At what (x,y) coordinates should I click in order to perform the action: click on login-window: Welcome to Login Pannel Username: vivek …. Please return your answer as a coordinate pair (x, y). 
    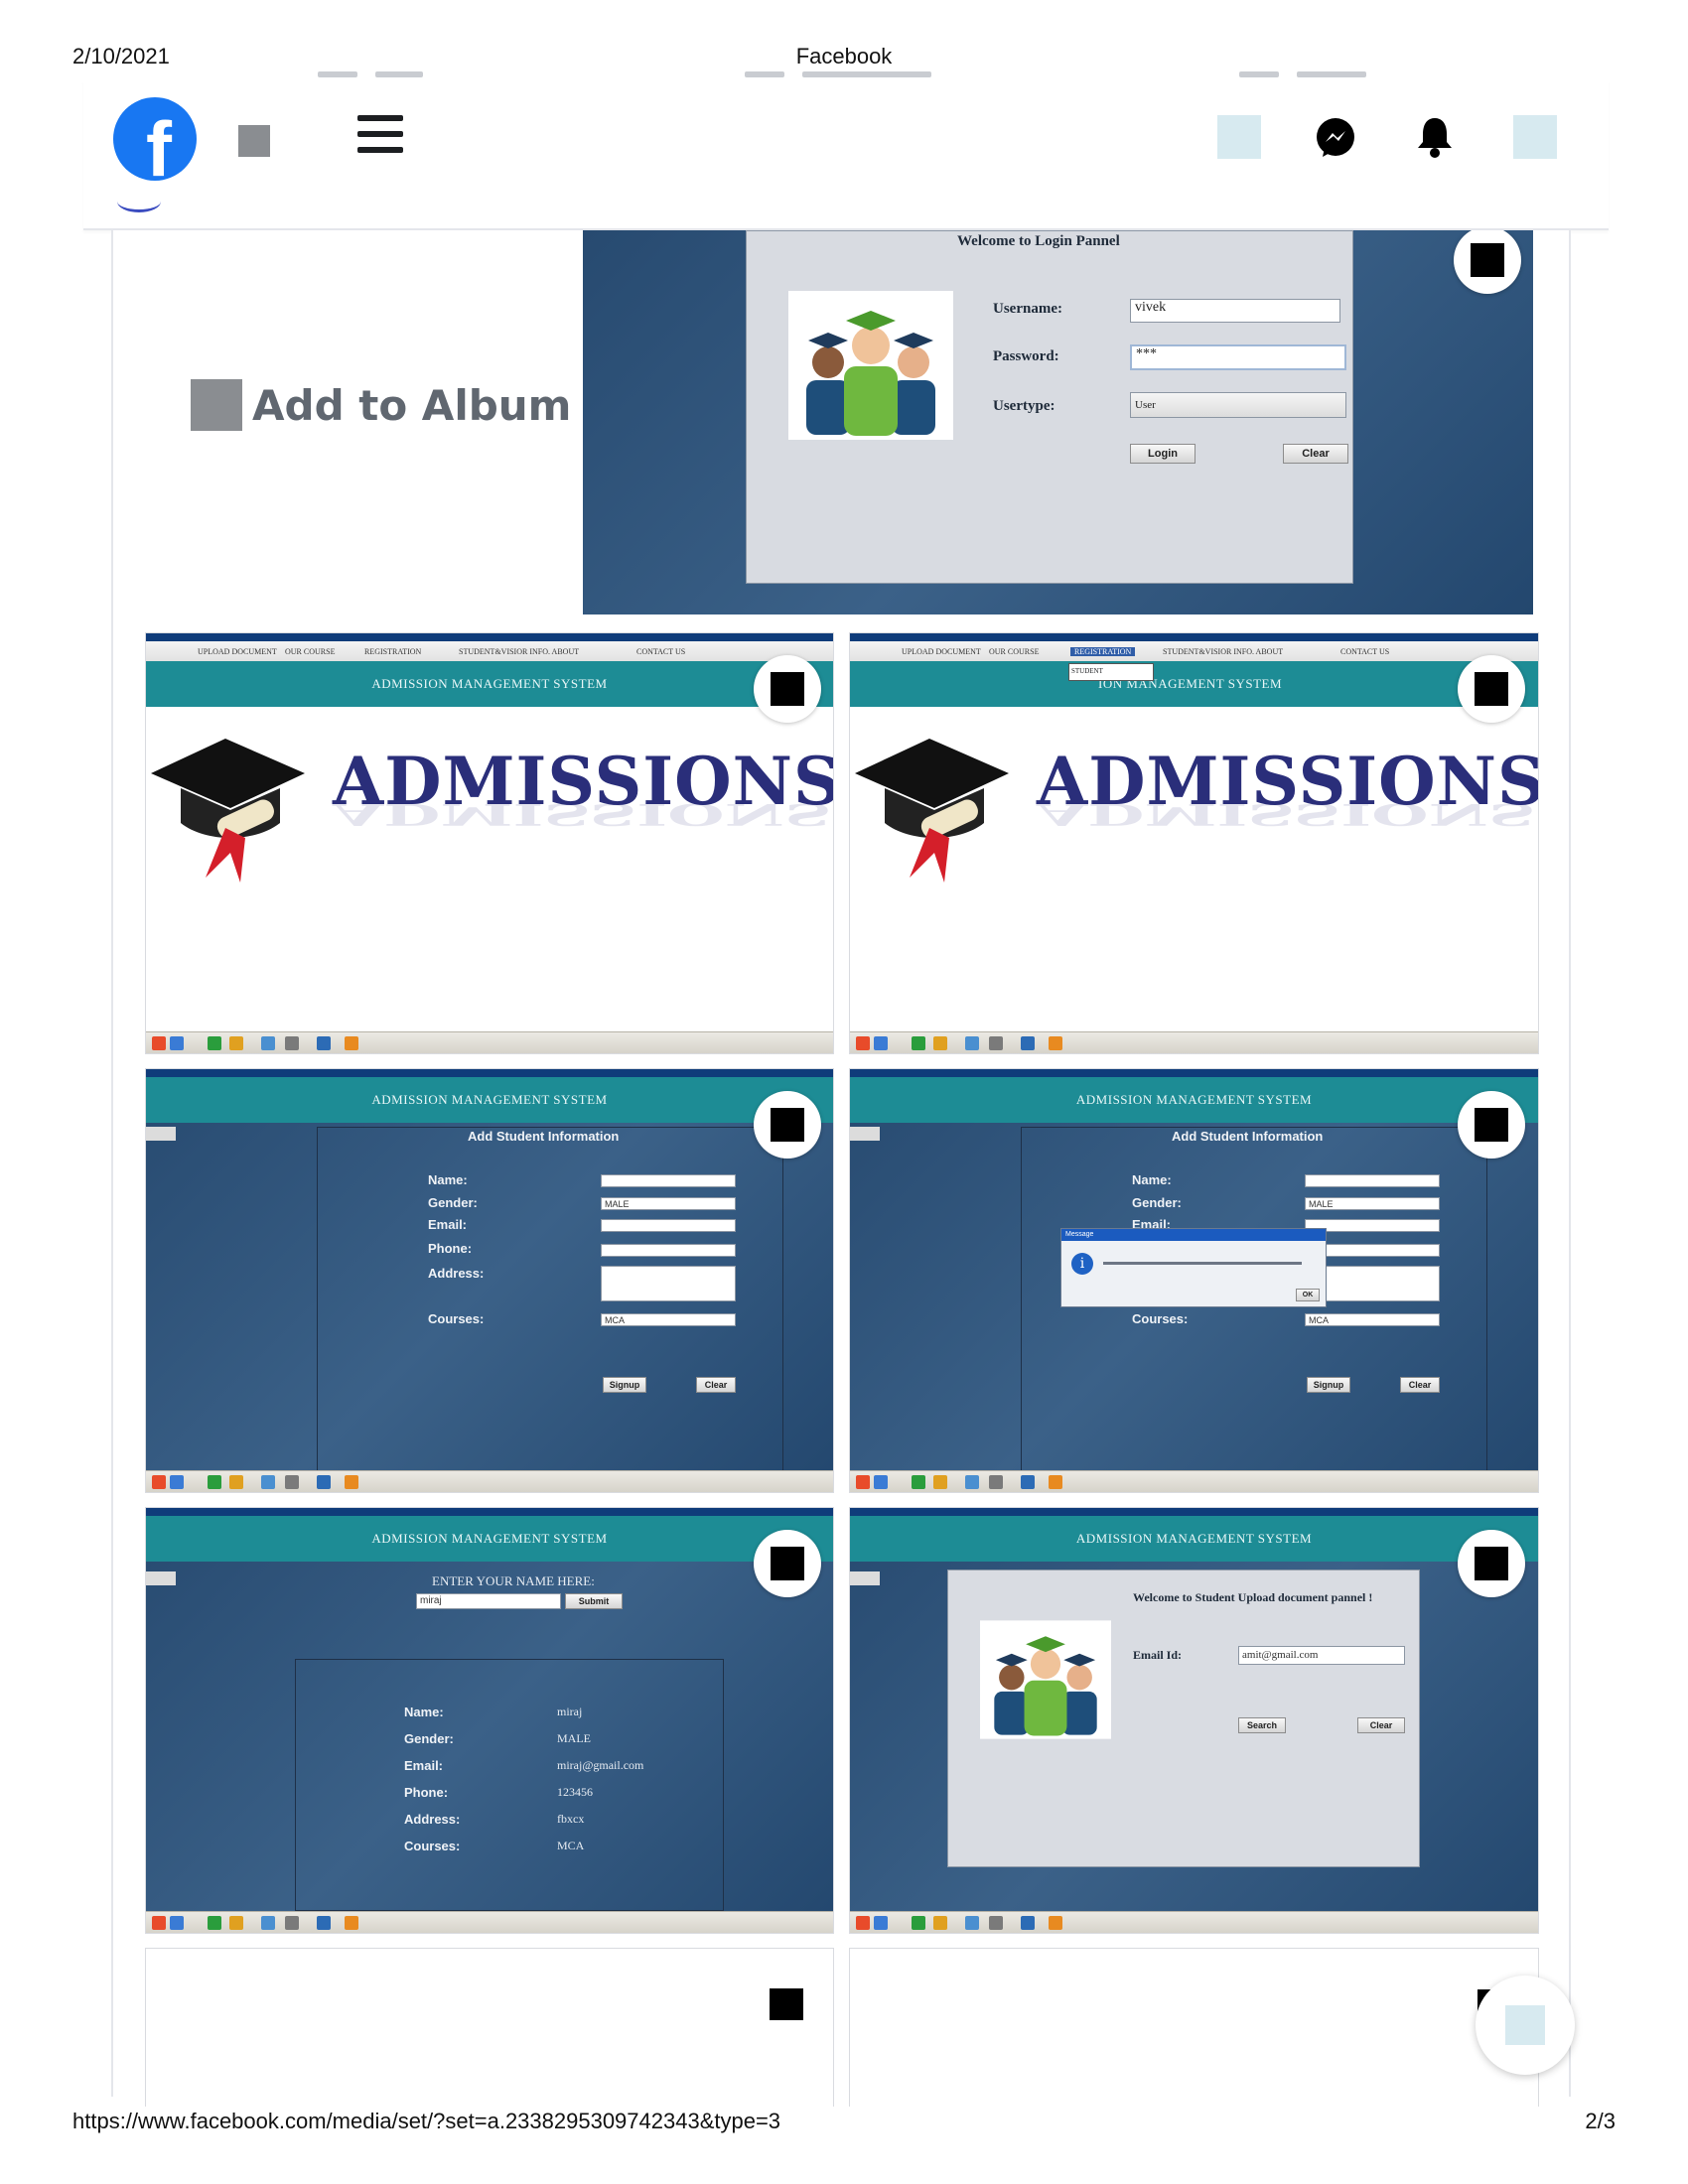
    Looking at the image, I should click on (1049, 407).